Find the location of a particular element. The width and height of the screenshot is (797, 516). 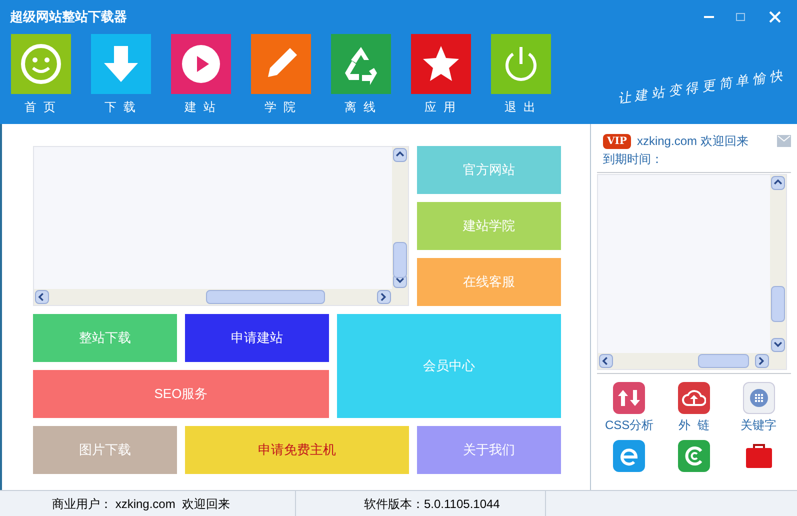

menu-tile: 关于我们 is located at coordinates (489, 450).